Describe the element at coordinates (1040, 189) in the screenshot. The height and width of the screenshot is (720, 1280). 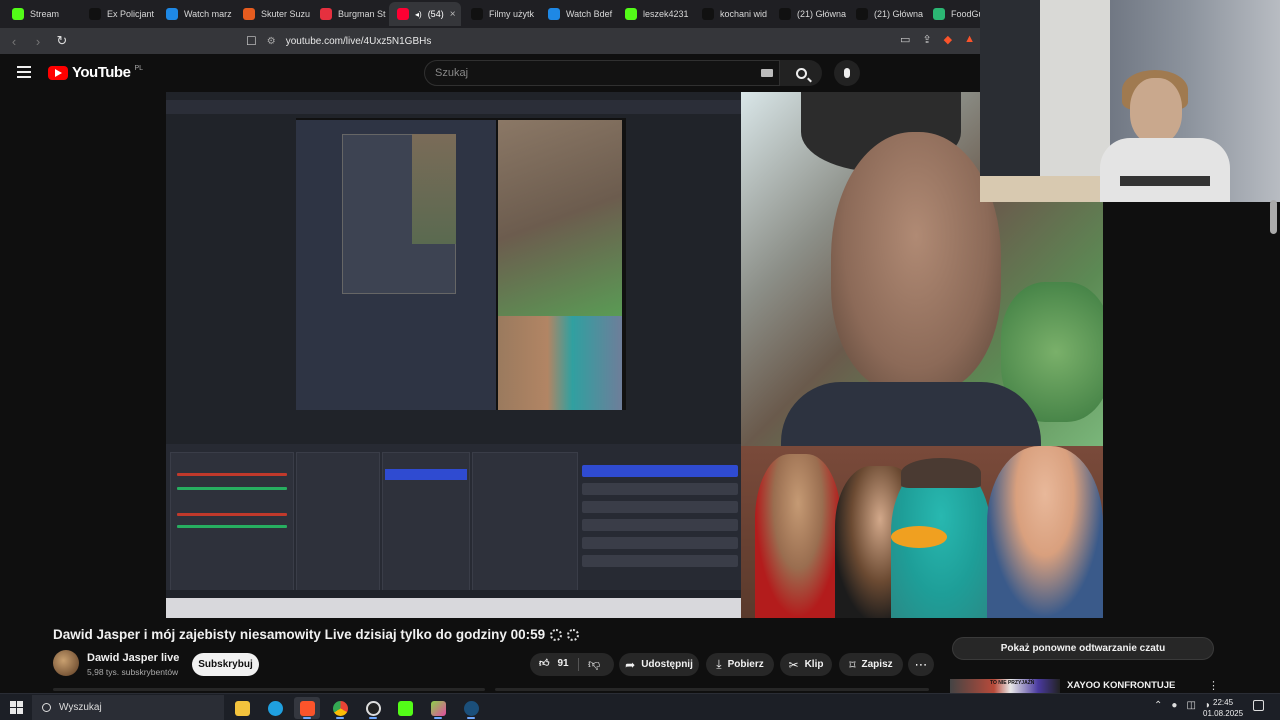
I see `desk-image` at that location.